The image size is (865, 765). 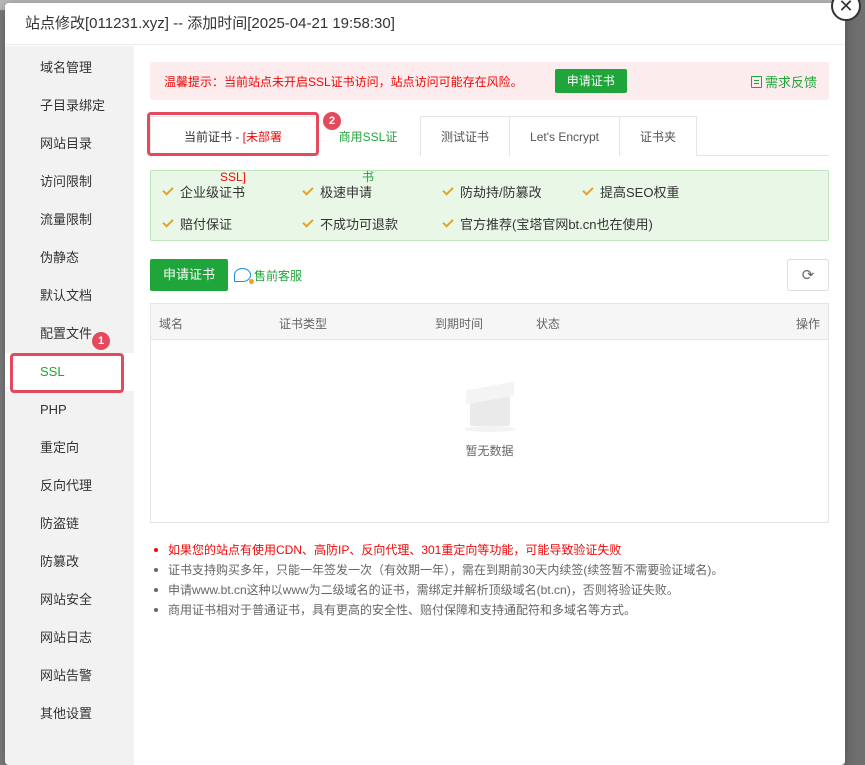 What do you see at coordinates (332, 121) in the screenshot?
I see `step-badge-2: 2` at bounding box center [332, 121].